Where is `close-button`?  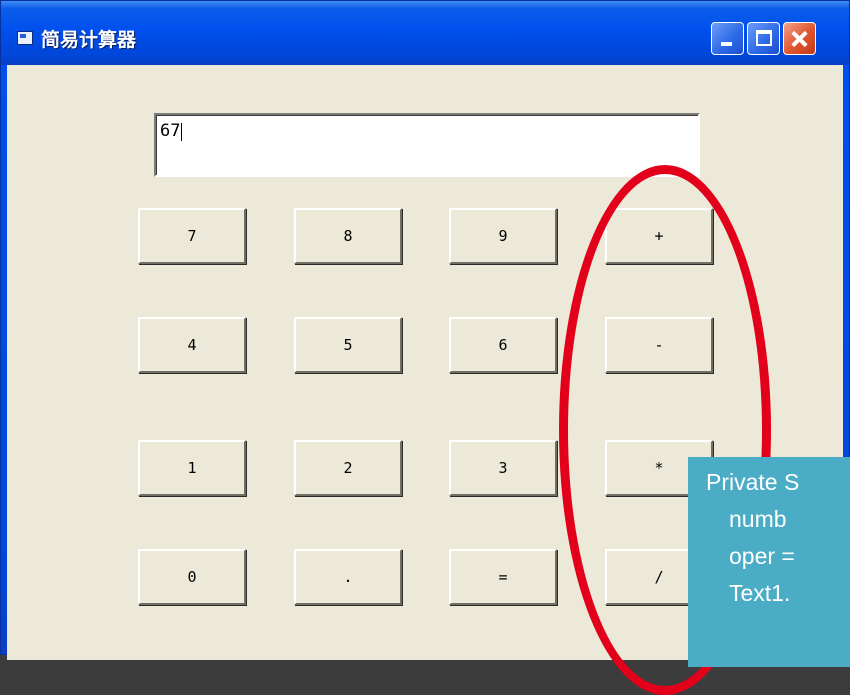
close-button is located at coordinates (799, 38).